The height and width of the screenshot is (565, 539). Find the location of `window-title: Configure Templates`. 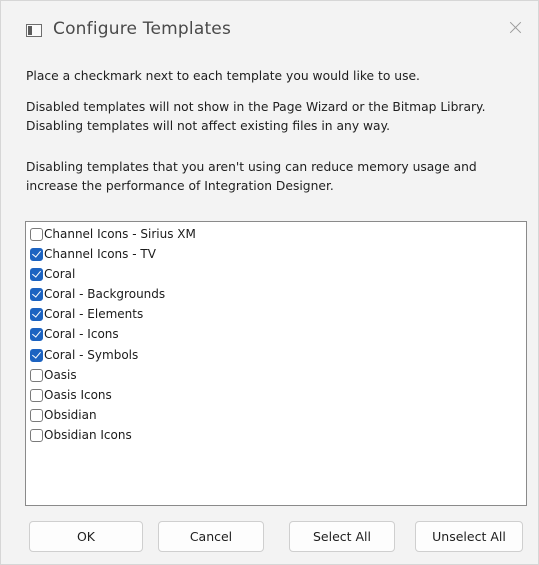

window-title: Configure Templates is located at coordinates (142, 29).